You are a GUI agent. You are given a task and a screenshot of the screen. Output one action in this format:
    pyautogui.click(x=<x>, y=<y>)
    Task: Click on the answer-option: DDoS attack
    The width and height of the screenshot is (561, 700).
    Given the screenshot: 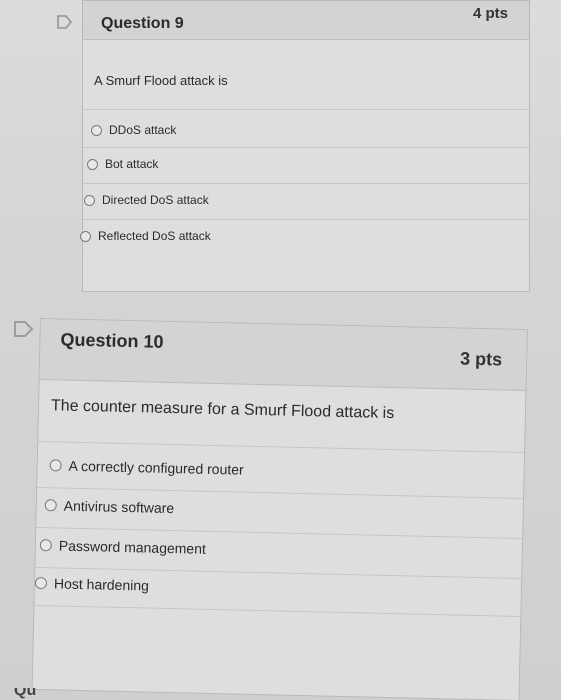 What is the action you would take?
    pyautogui.click(x=133, y=130)
    